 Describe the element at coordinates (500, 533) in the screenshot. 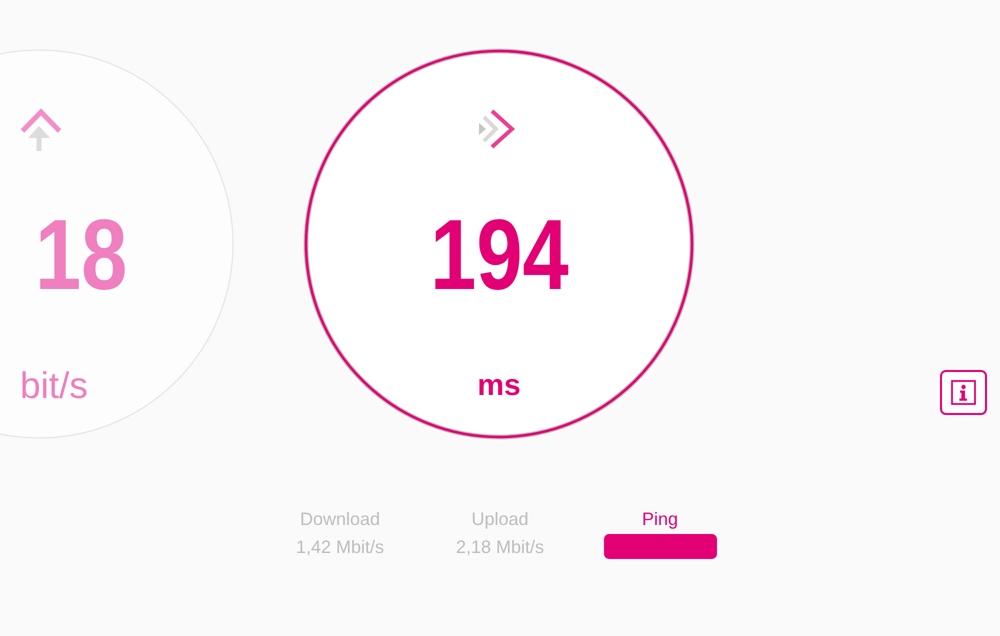

I see `tab: Upload 2,18 Mbit/s` at that location.